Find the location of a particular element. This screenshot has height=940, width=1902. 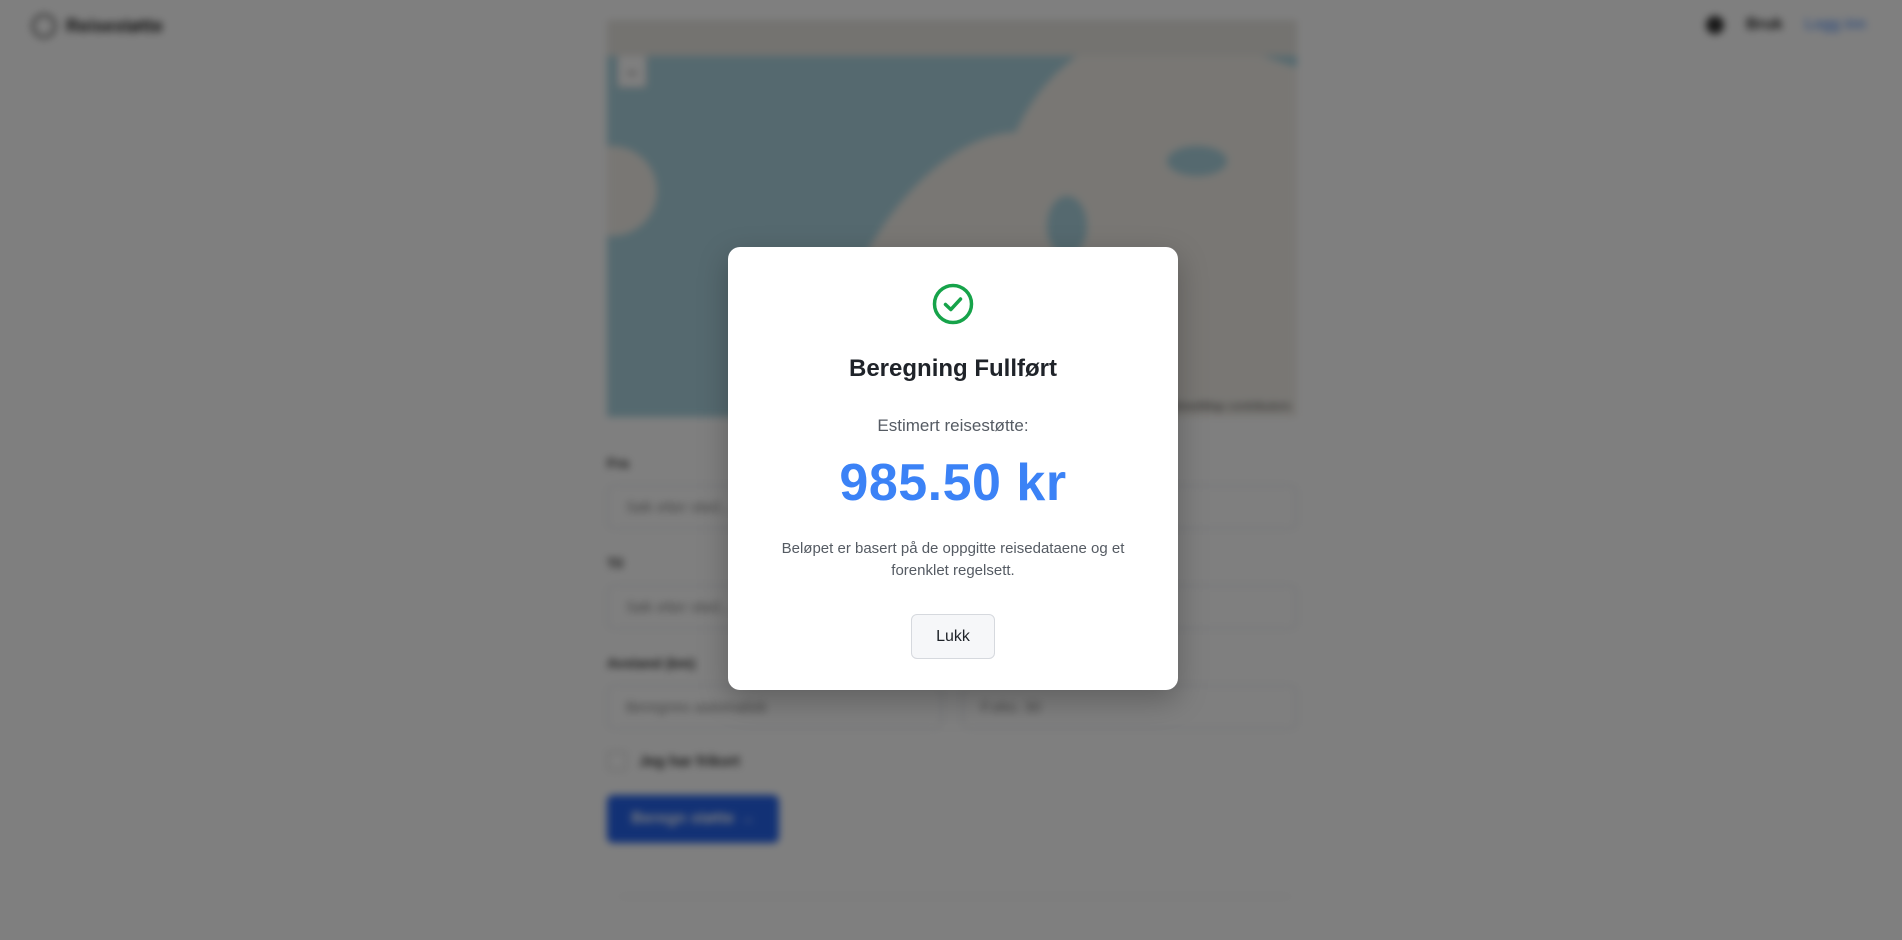

dialog-title: Beregning Fullført is located at coordinates (953, 368).